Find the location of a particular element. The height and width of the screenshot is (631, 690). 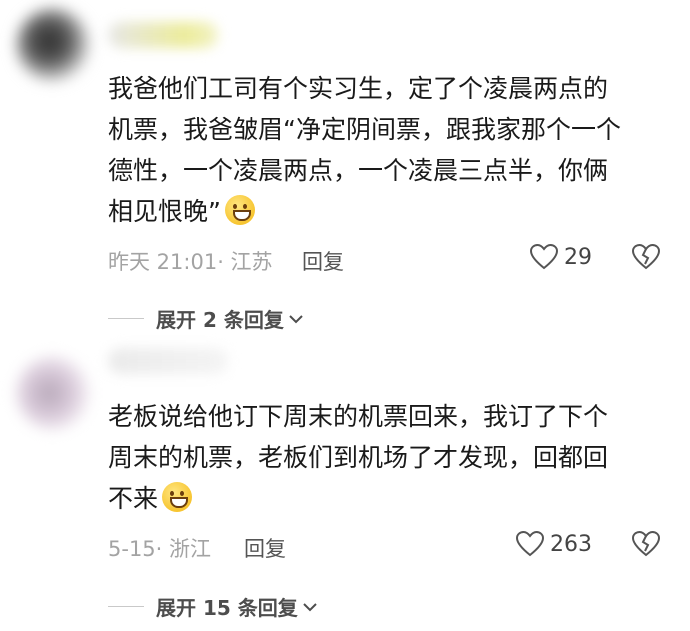

comment-line: 德性，一个凌晨两点，一个凌晨三点半，你俩 is located at coordinates (358, 170).